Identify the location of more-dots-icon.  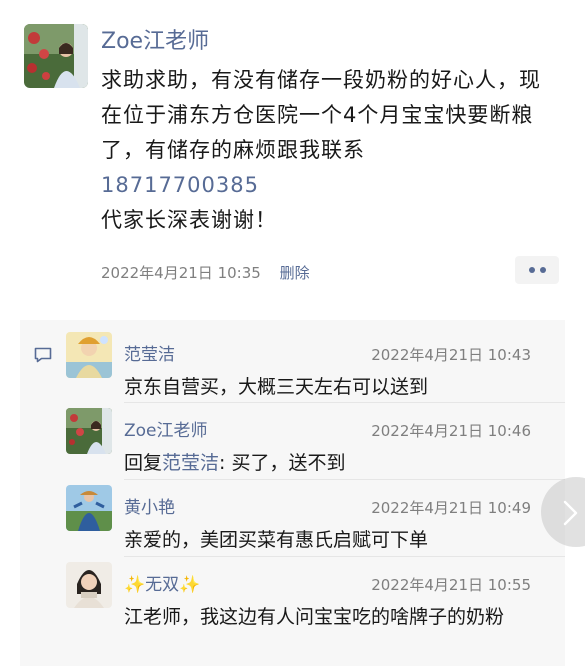
(531, 270).